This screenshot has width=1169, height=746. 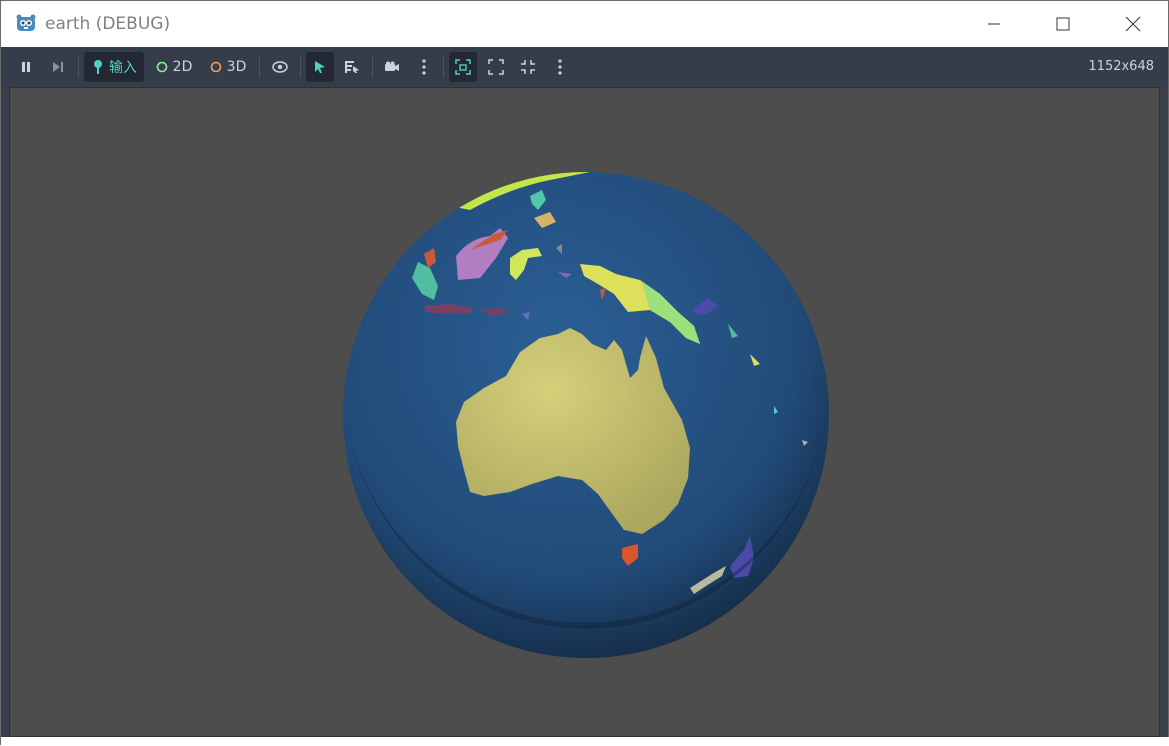 I want to click on fullscreen-shrink-icon, so click(x=528, y=67).